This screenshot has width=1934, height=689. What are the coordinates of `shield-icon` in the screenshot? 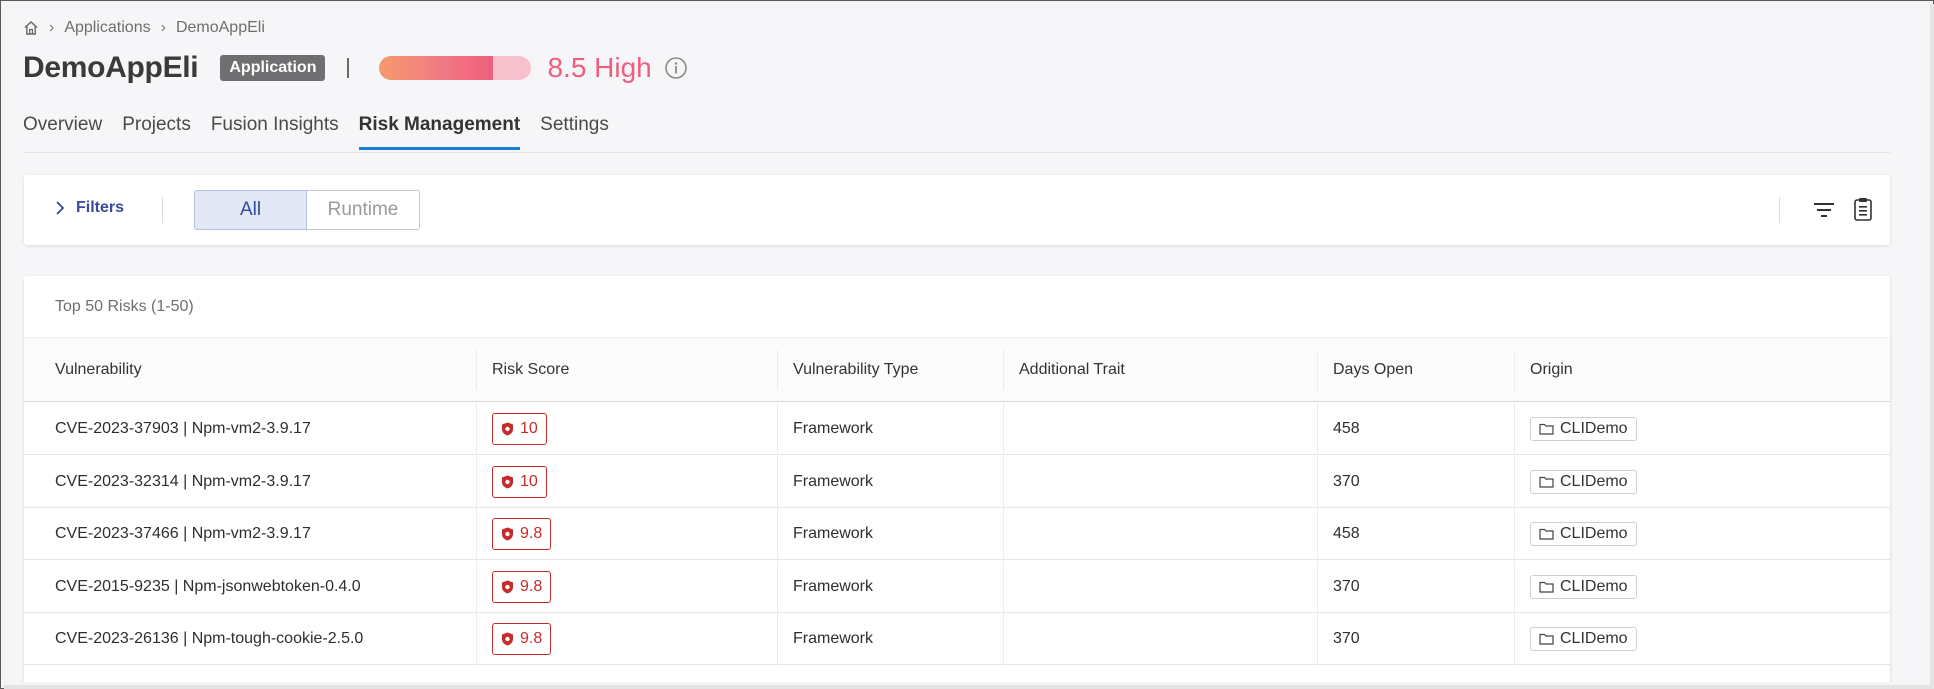 It's located at (507, 534).